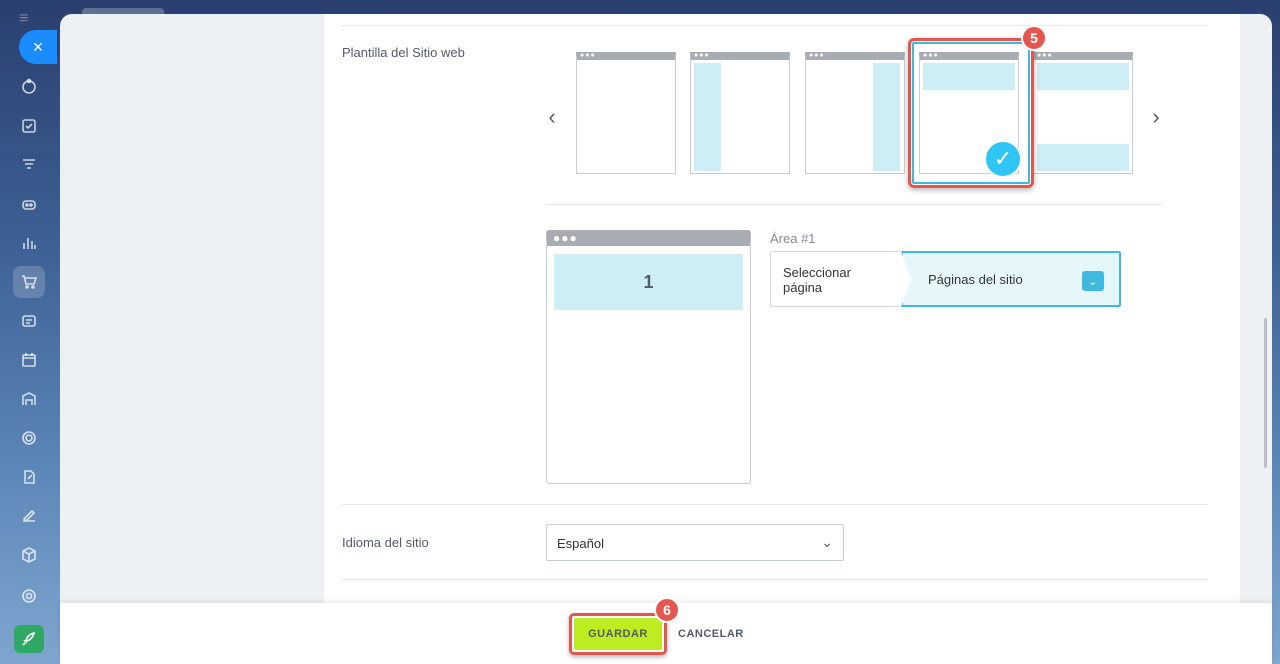  What do you see at coordinates (1265, 393) in the screenshot?
I see `scrollbar` at bounding box center [1265, 393].